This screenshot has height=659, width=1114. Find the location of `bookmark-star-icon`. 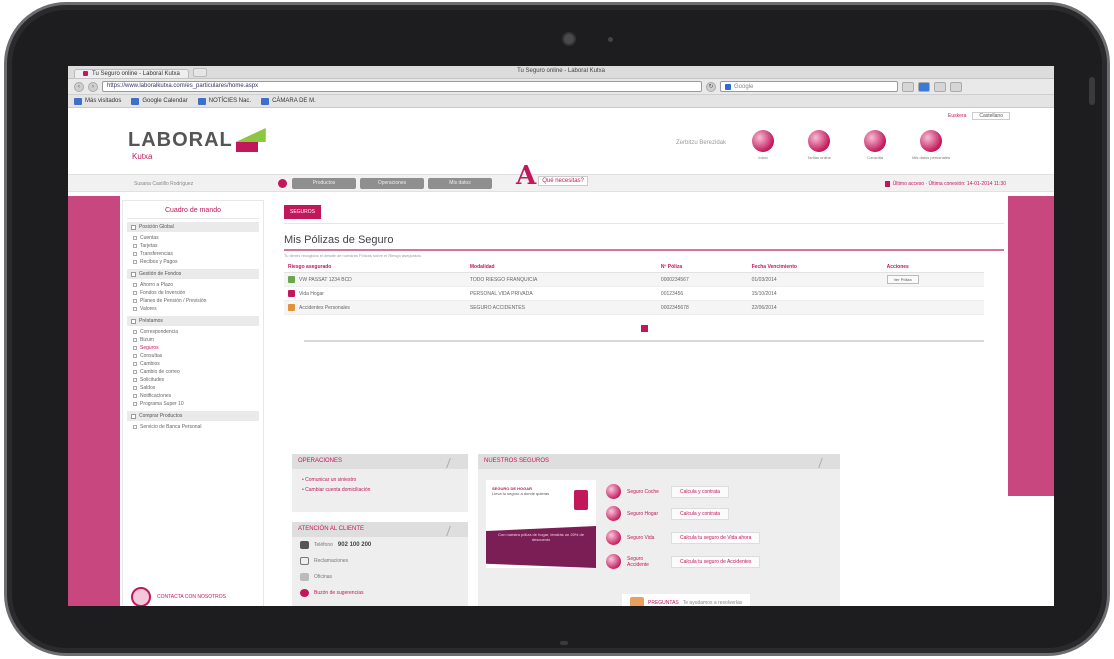

bookmark-star-icon is located at coordinates (908, 86).